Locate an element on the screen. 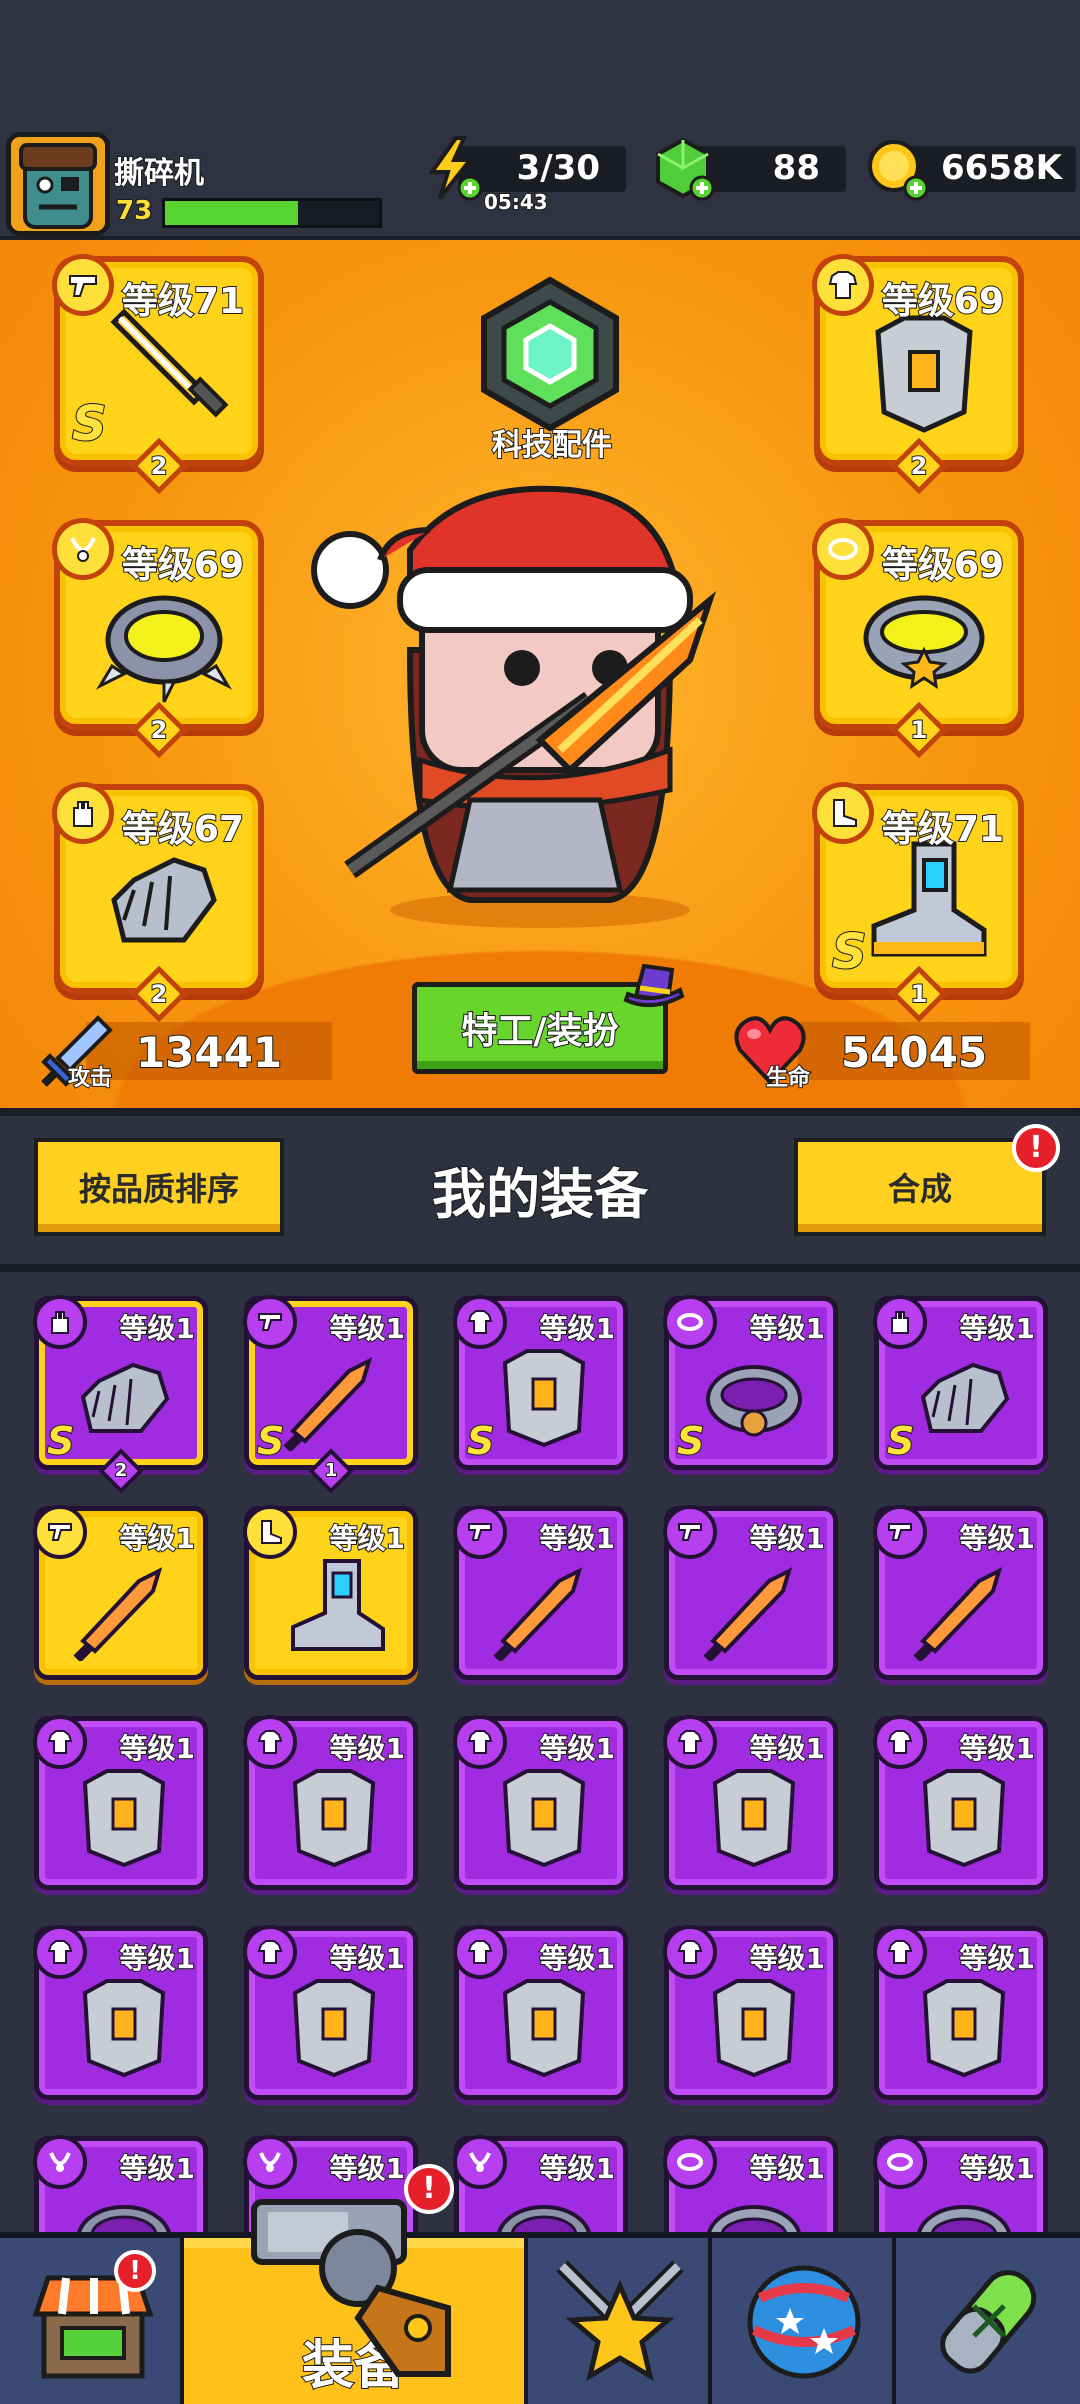 This screenshot has width=1080, height=2404. attack-stat: 13441 is located at coordinates (209, 1051).